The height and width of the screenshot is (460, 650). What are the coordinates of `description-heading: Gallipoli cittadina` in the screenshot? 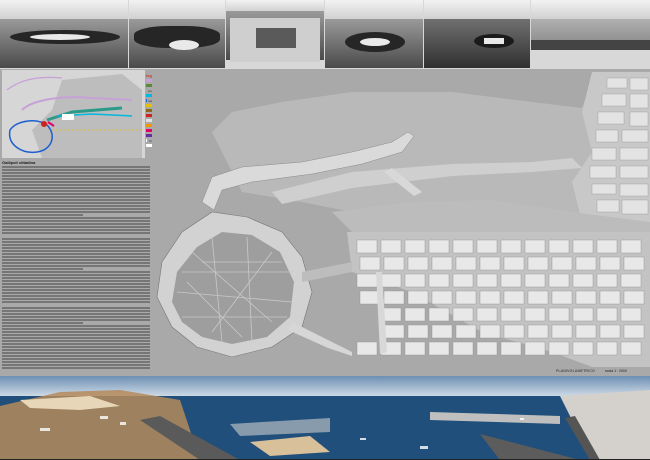 It's located at (19, 162).